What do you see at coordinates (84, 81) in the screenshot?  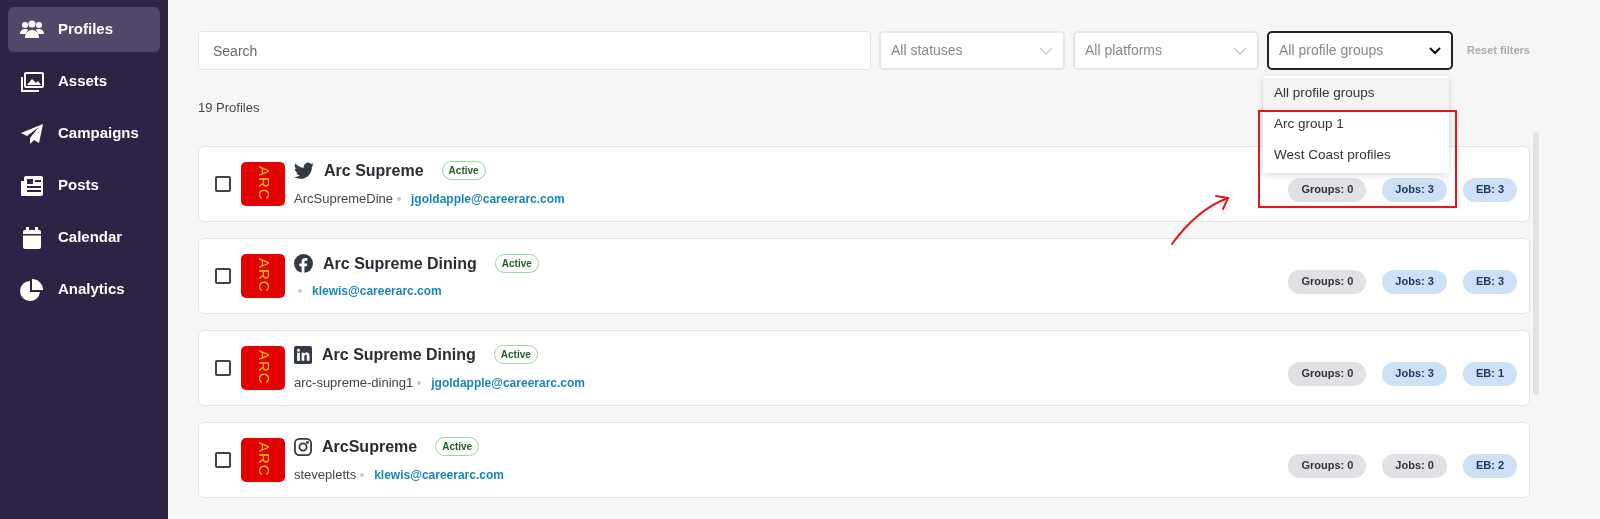 I see `sidebar-item: Assets` at bounding box center [84, 81].